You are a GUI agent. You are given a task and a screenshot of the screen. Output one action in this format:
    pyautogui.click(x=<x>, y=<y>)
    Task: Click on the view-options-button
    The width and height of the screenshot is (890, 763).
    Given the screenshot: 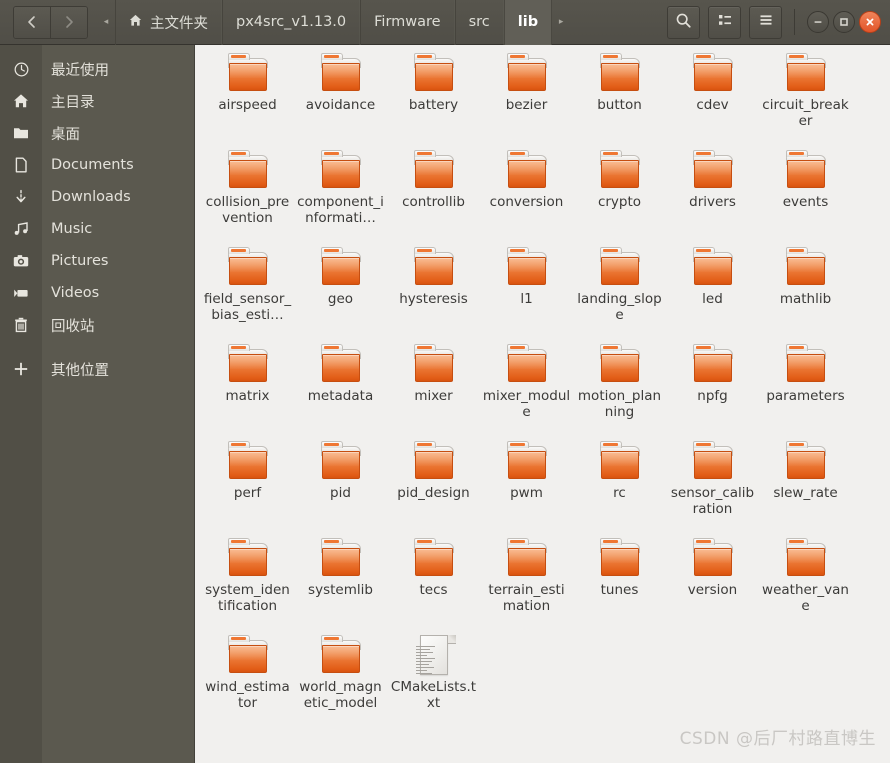 What is the action you would take?
    pyautogui.click(x=724, y=22)
    